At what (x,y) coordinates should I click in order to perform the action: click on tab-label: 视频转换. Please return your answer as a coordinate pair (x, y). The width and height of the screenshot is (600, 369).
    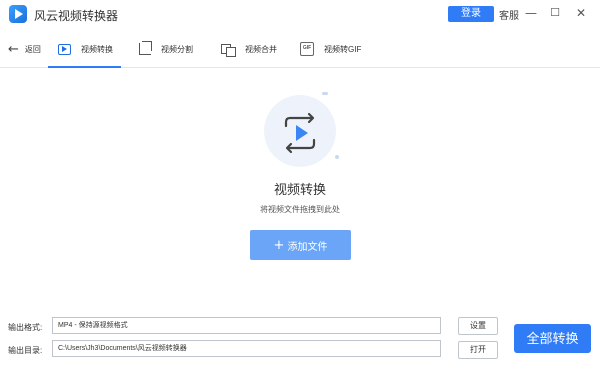
    Looking at the image, I should click on (97, 49).